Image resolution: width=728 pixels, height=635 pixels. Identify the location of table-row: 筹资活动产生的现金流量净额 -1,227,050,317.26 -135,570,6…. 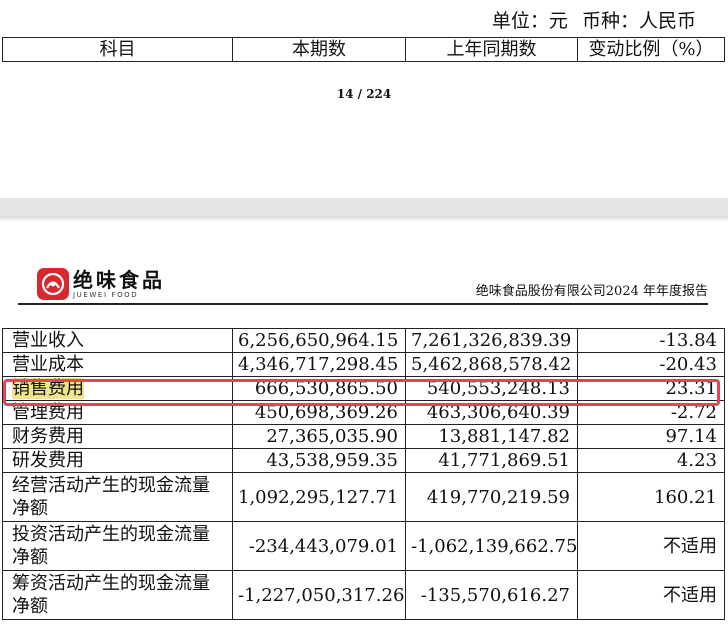
(363, 595).